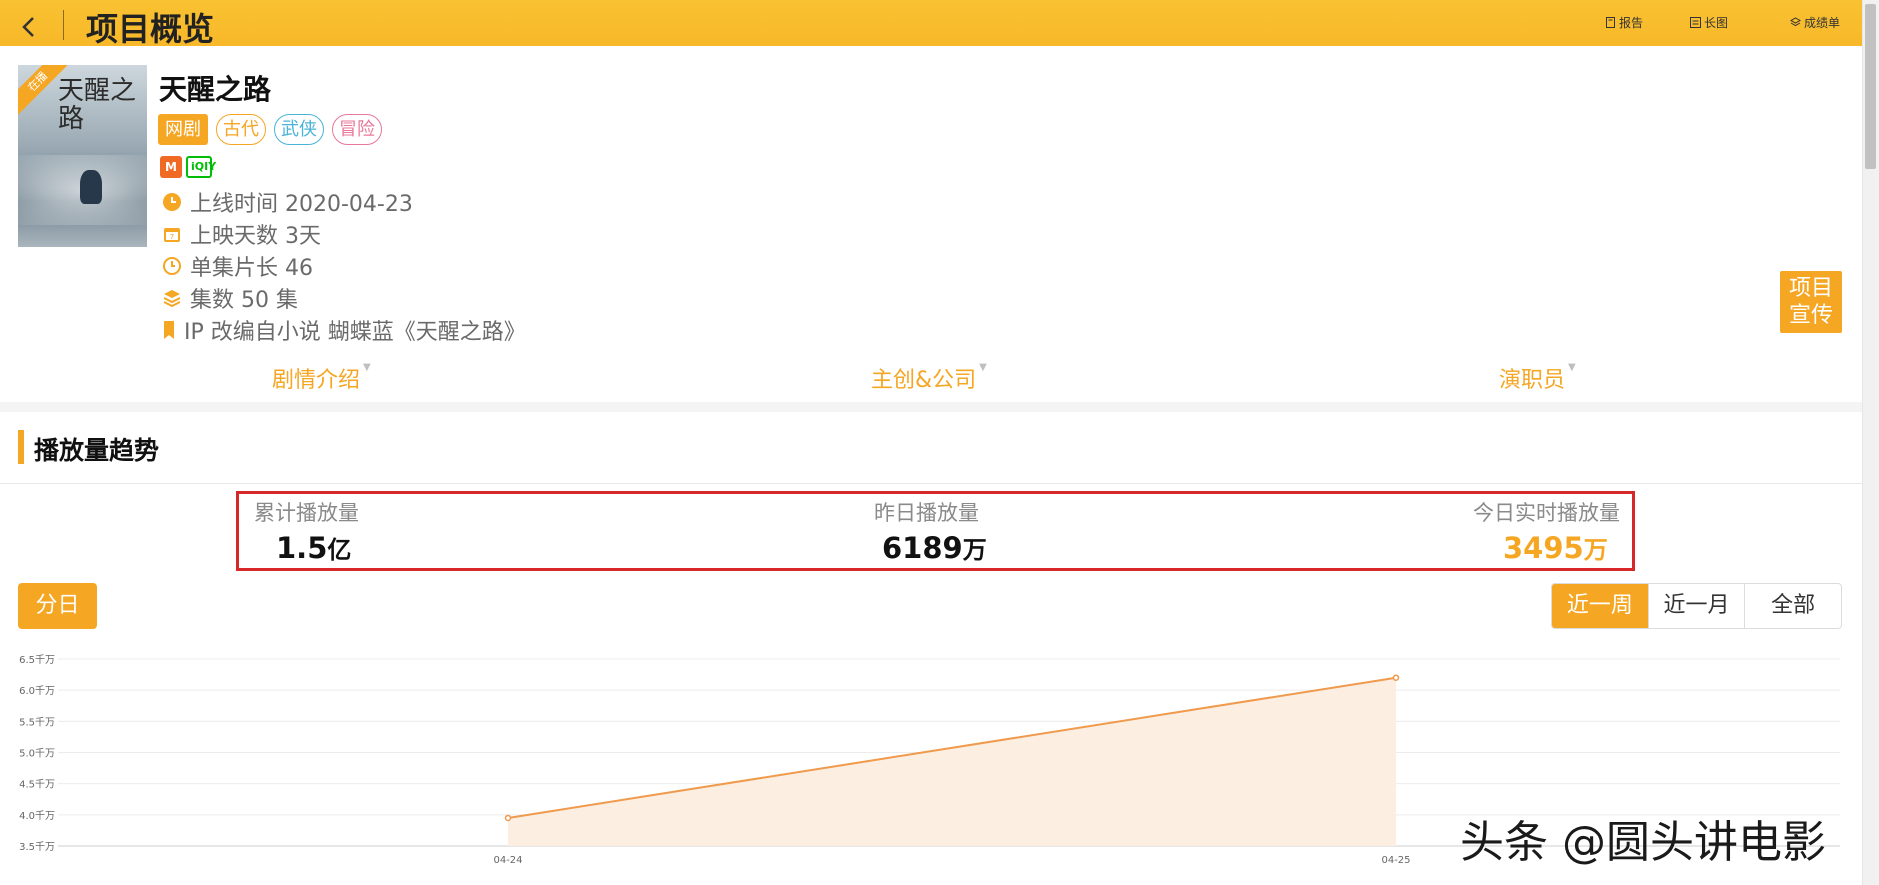 This screenshot has width=1879, height=885. What do you see at coordinates (37, 785) in the screenshot?
I see `y-tick-label: 4.5千万` at bounding box center [37, 785].